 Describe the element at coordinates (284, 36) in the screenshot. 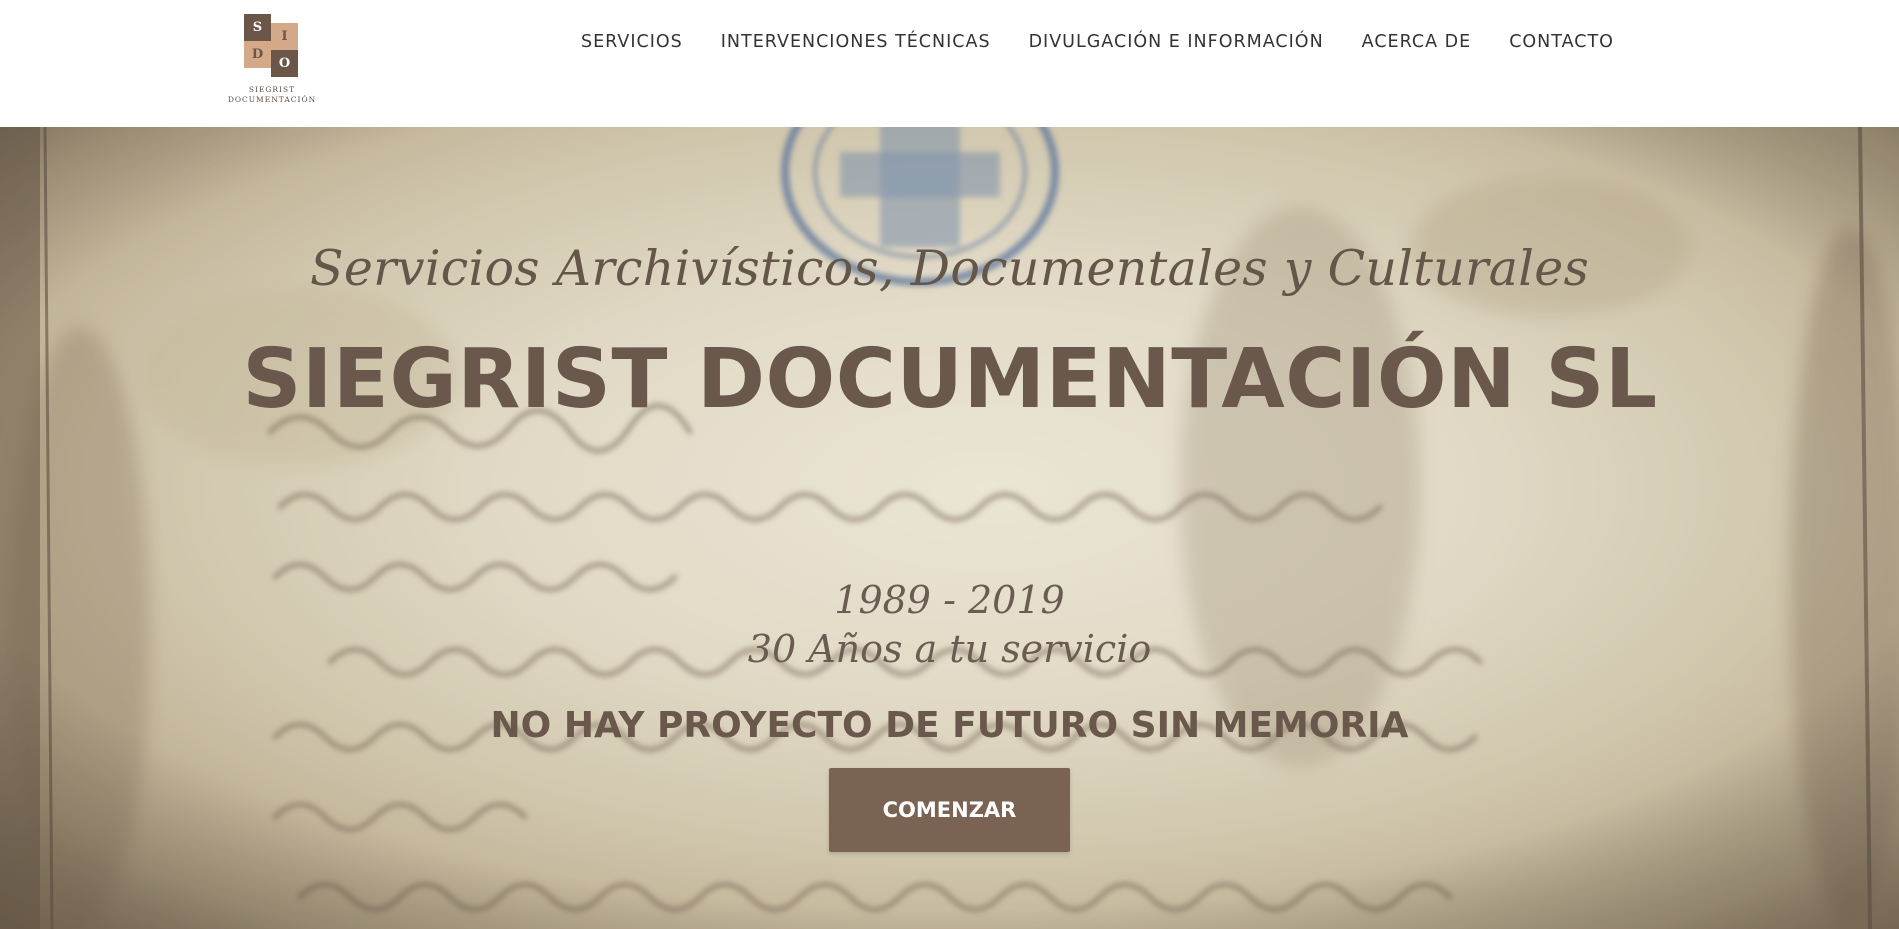

I see `logo-letter-i: I` at that location.